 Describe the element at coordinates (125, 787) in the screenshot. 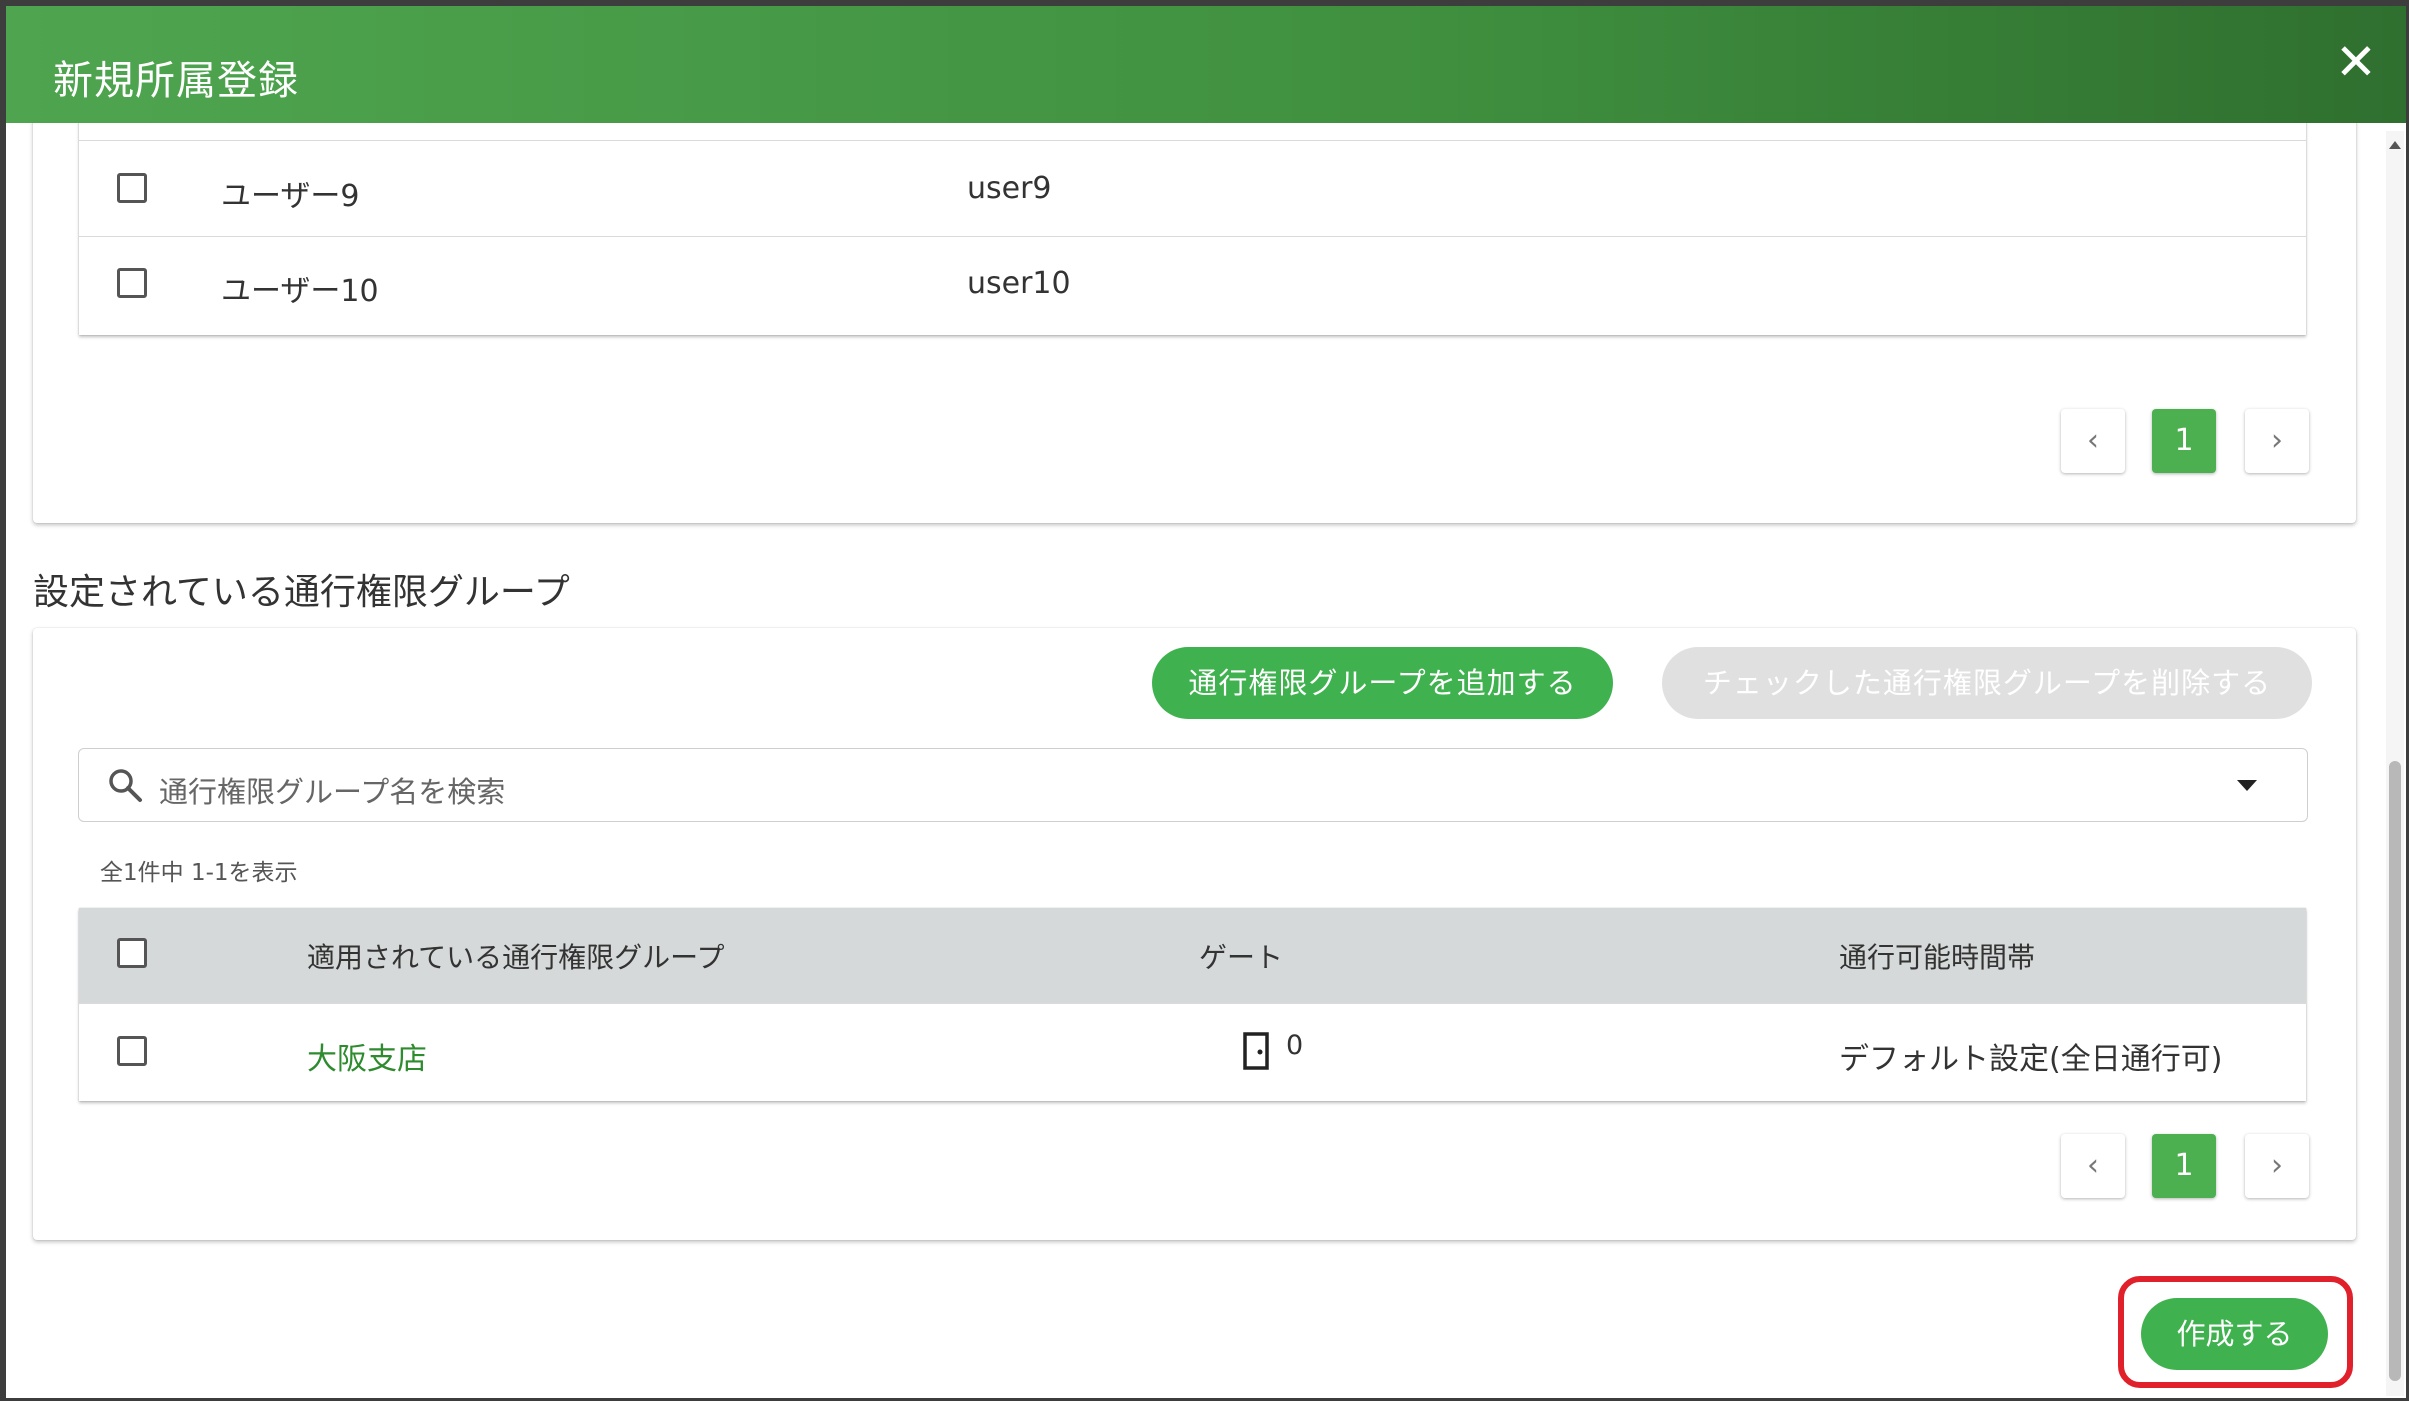

I see `search-icon` at that location.